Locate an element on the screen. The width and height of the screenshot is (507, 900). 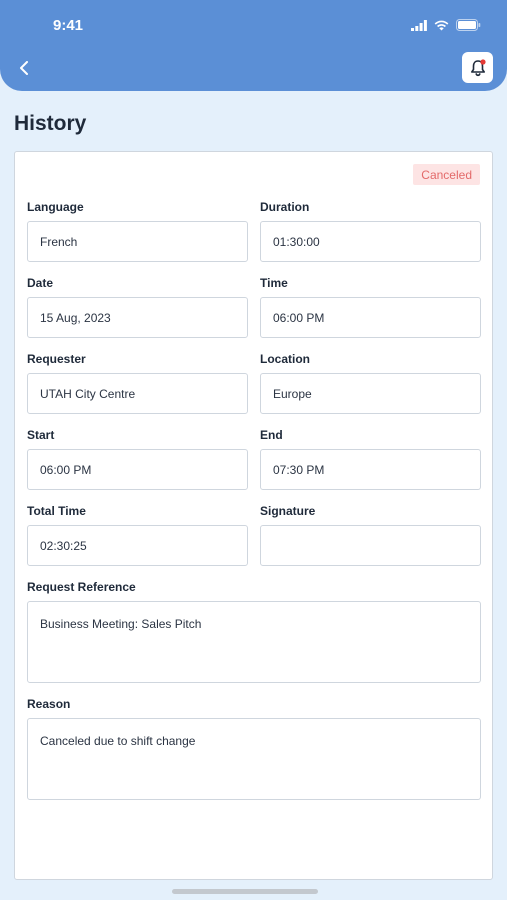
location-input: Europe is located at coordinates (370, 393).